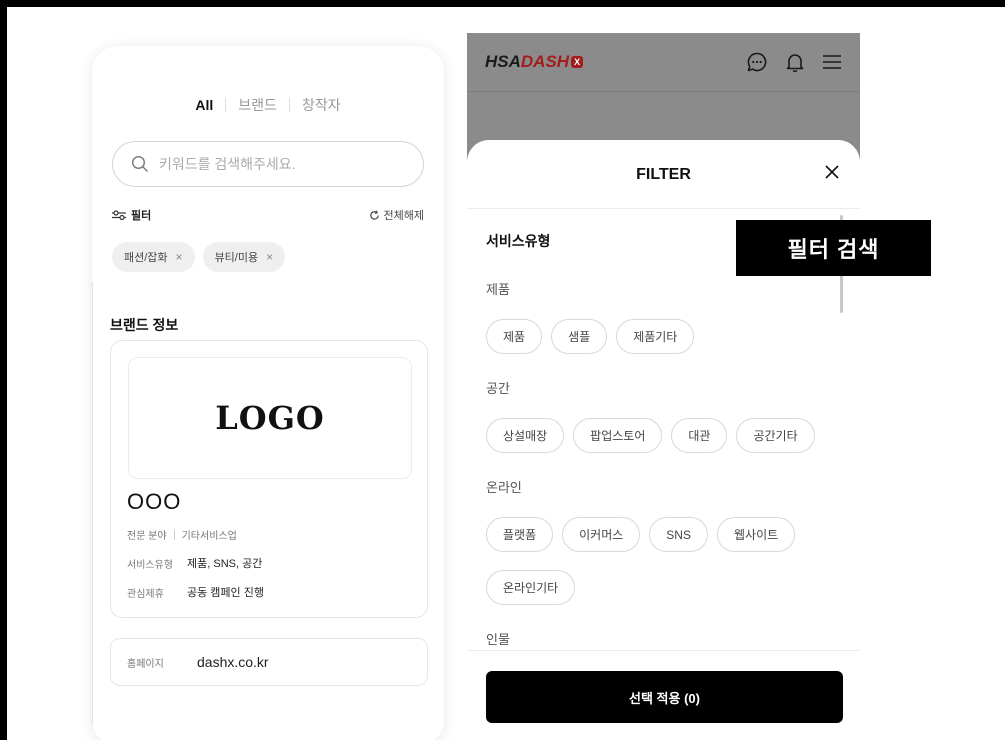 Image resolution: width=1005 pixels, height=740 pixels. Describe the element at coordinates (504, 487) in the screenshot. I see `category-title-online: 온라인` at that location.